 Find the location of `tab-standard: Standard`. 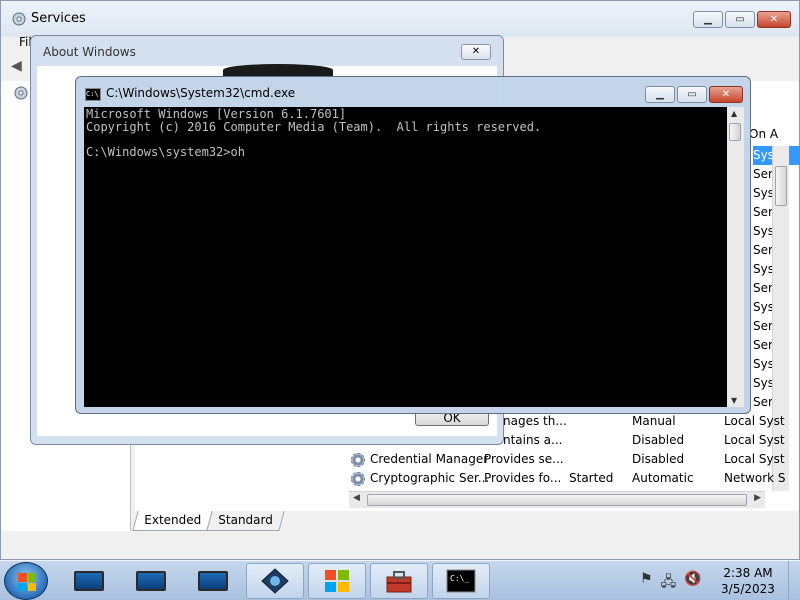

tab-standard: Standard is located at coordinates (245, 521).